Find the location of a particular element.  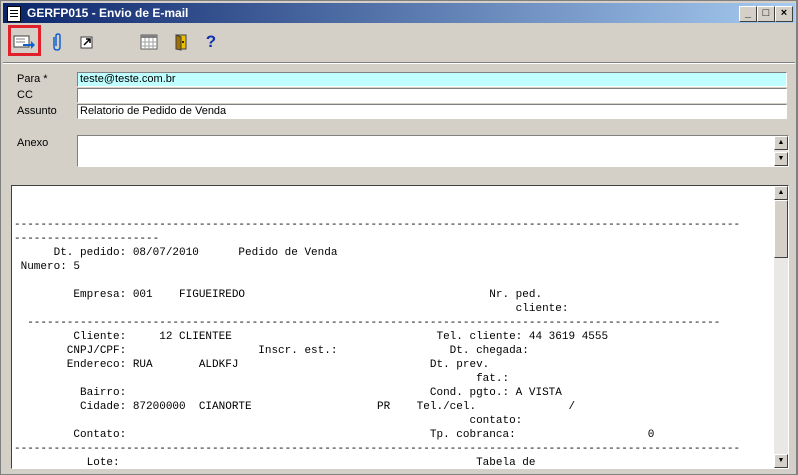

report-line: Dt. pedido: 08/07/2010 Pedido de Venda is located at coordinates (176, 253).